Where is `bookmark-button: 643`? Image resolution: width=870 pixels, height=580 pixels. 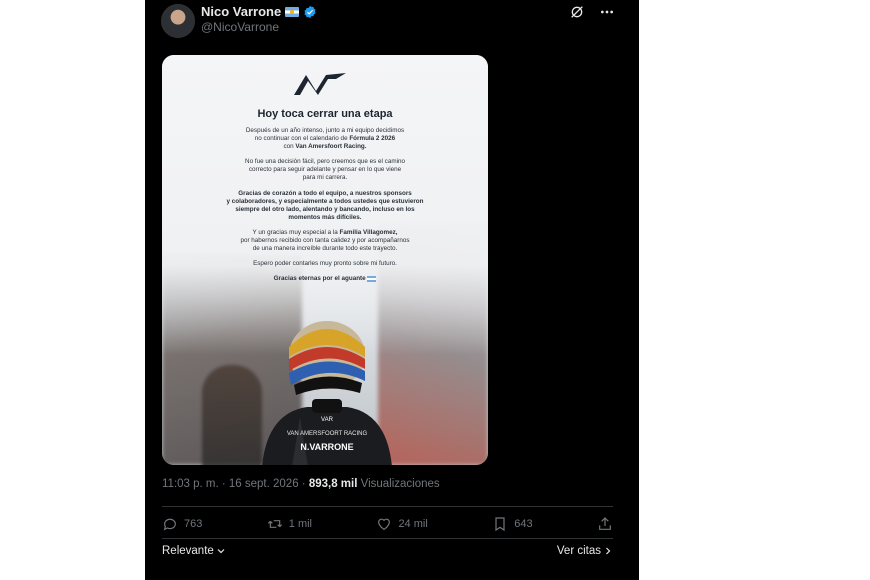 bookmark-button: 643 is located at coordinates (512, 524).